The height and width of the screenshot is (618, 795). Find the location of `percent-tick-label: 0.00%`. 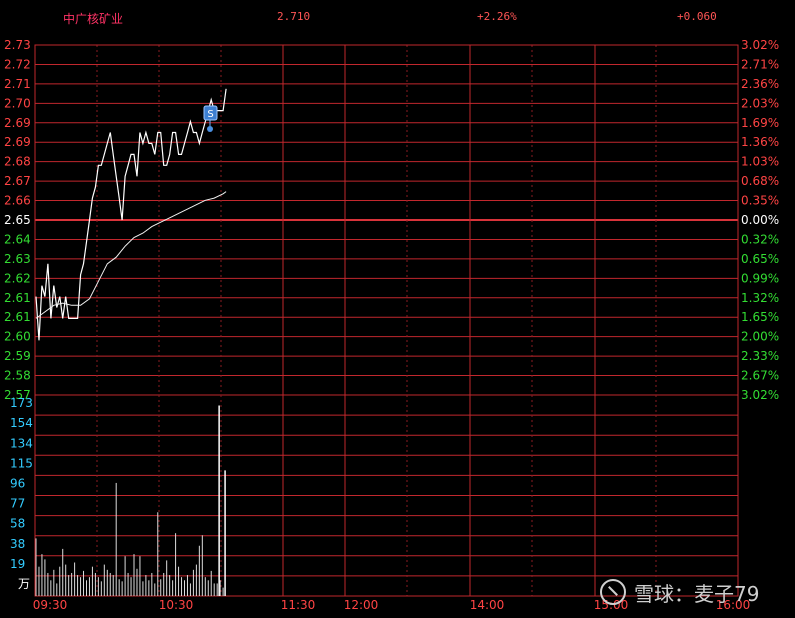

percent-tick-label: 0.00% is located at coordinates (760, 220).